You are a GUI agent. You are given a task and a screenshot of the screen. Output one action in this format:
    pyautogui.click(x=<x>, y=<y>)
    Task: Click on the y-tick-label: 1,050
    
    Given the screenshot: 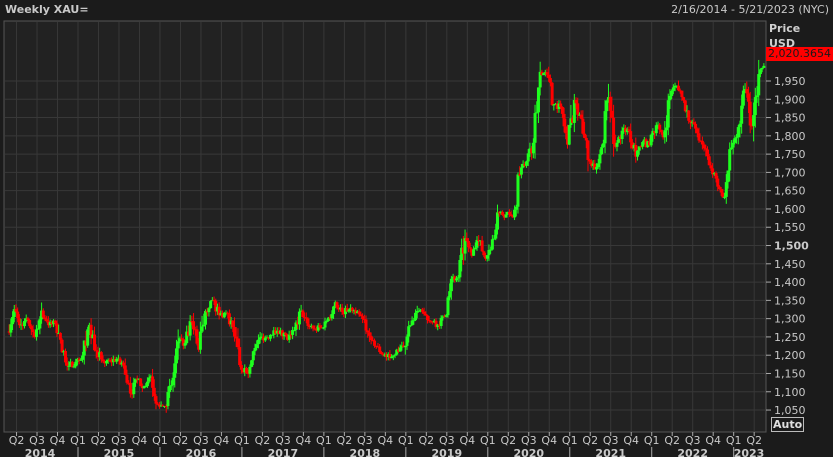 What is the action you would take?
    pyautogui.click(x=790, y=410)
    